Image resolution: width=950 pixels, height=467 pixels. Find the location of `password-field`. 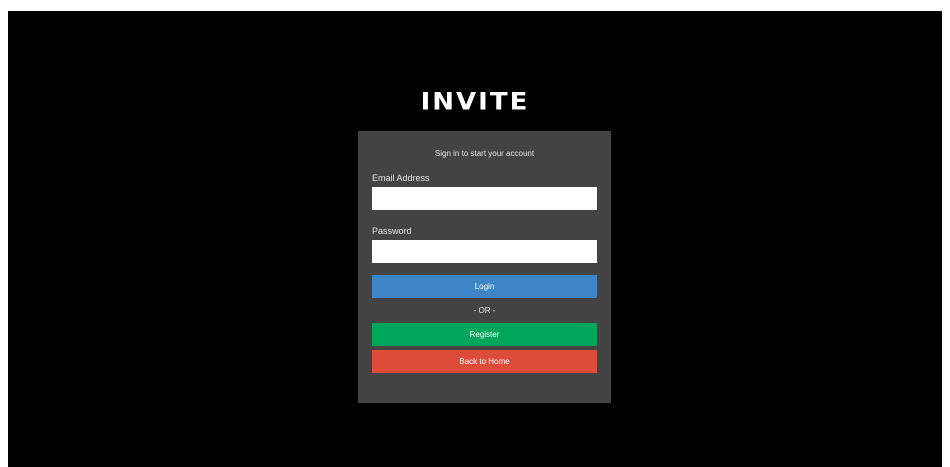

password-field is located at coordinates (484, 251).